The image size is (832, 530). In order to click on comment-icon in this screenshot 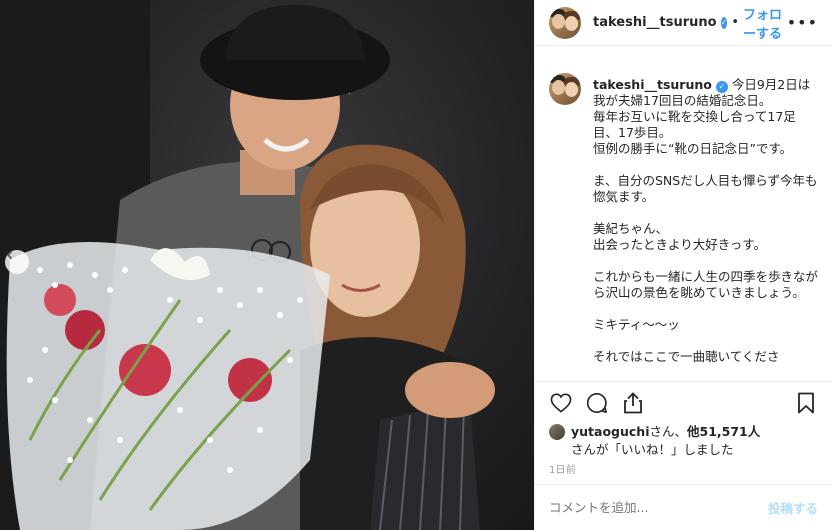, I will do `click(597, 403)`.